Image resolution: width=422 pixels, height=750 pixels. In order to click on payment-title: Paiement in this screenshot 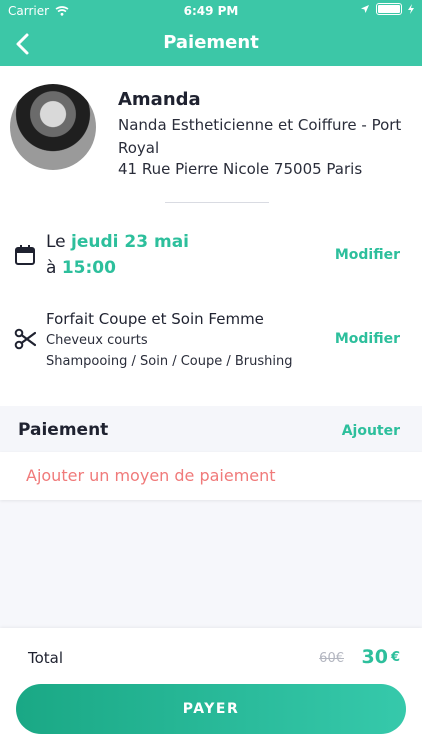, I will do `click(63, 430)`.